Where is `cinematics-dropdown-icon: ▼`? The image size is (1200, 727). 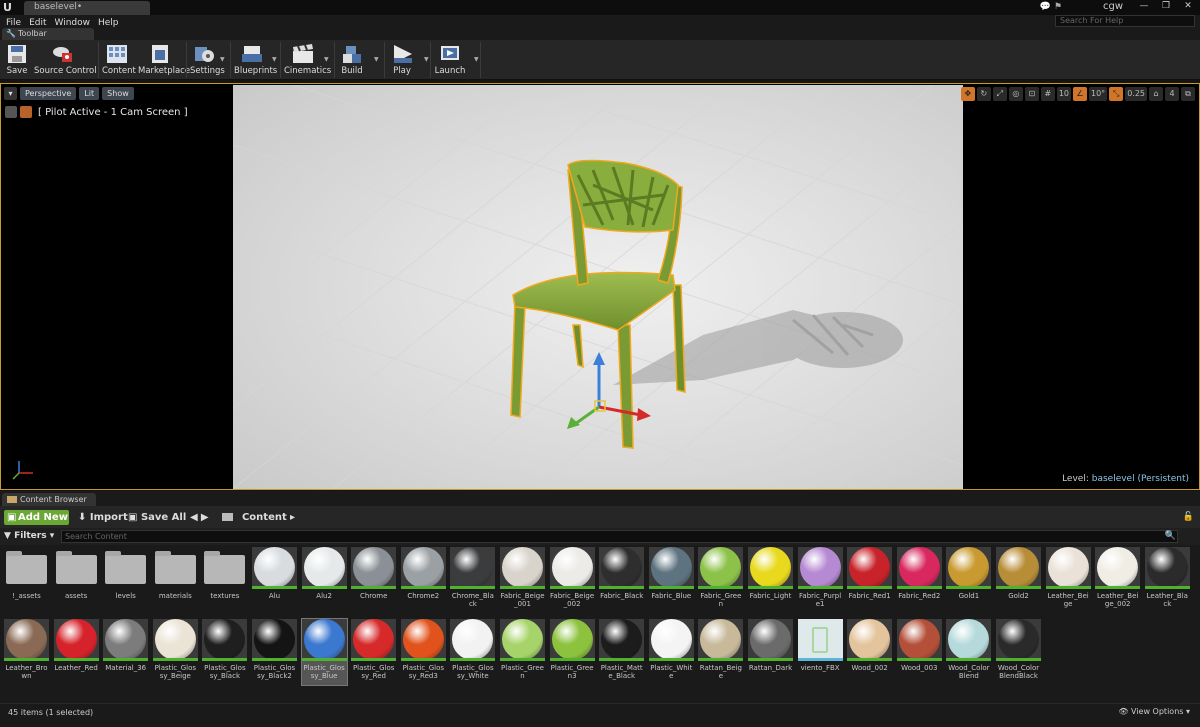 cinematics-dropdown-icon: ▼ is located at coordinates (326, 59).